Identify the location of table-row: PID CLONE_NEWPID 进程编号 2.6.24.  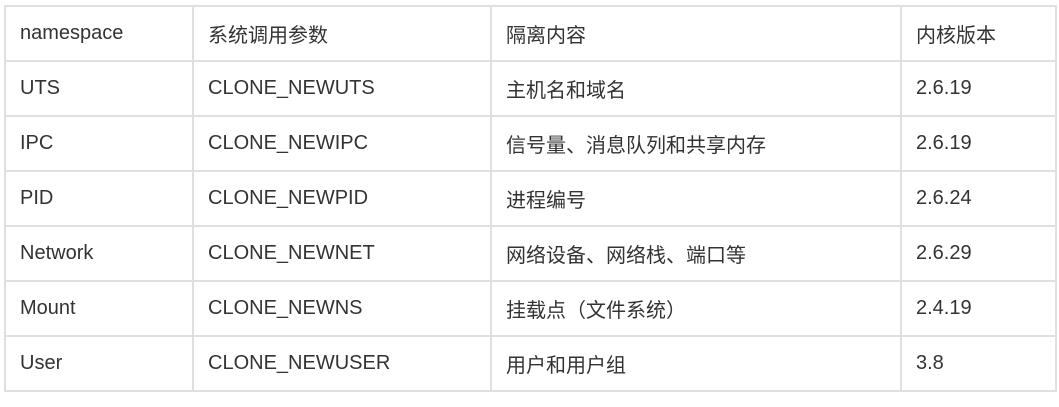
(530, 198).